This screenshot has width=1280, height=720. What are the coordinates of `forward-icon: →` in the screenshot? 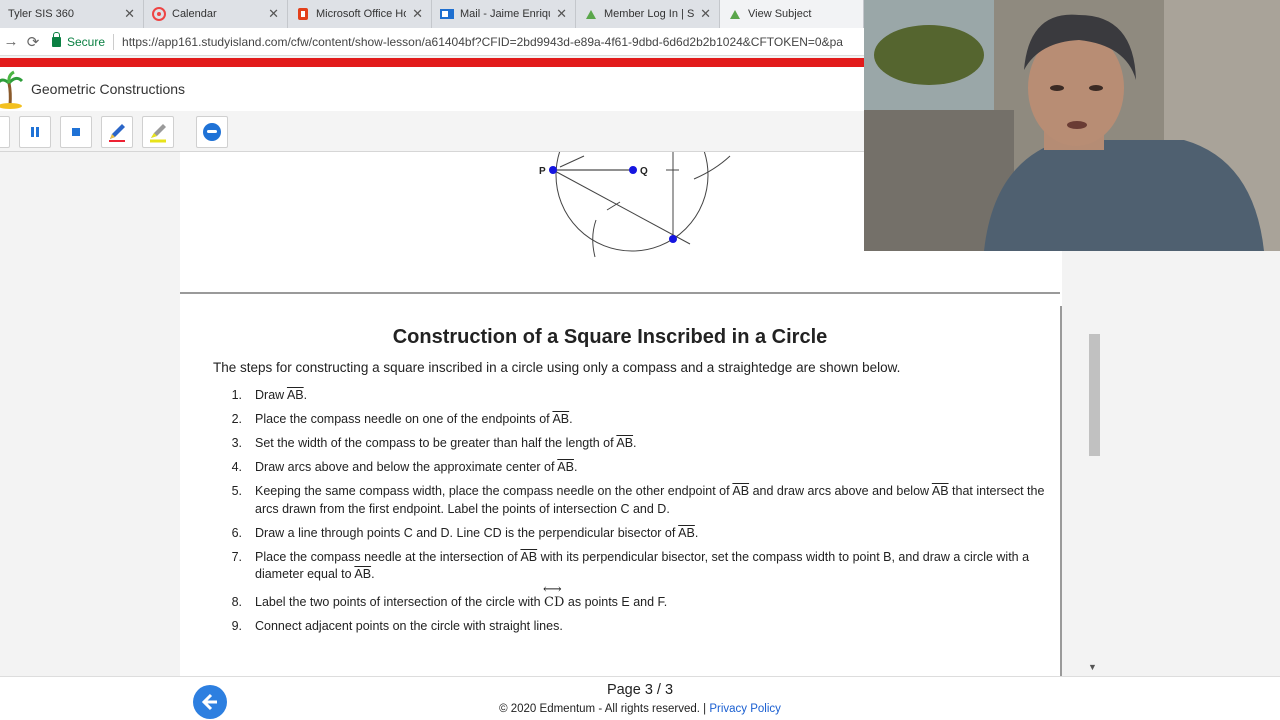 It's located at (11, 42).